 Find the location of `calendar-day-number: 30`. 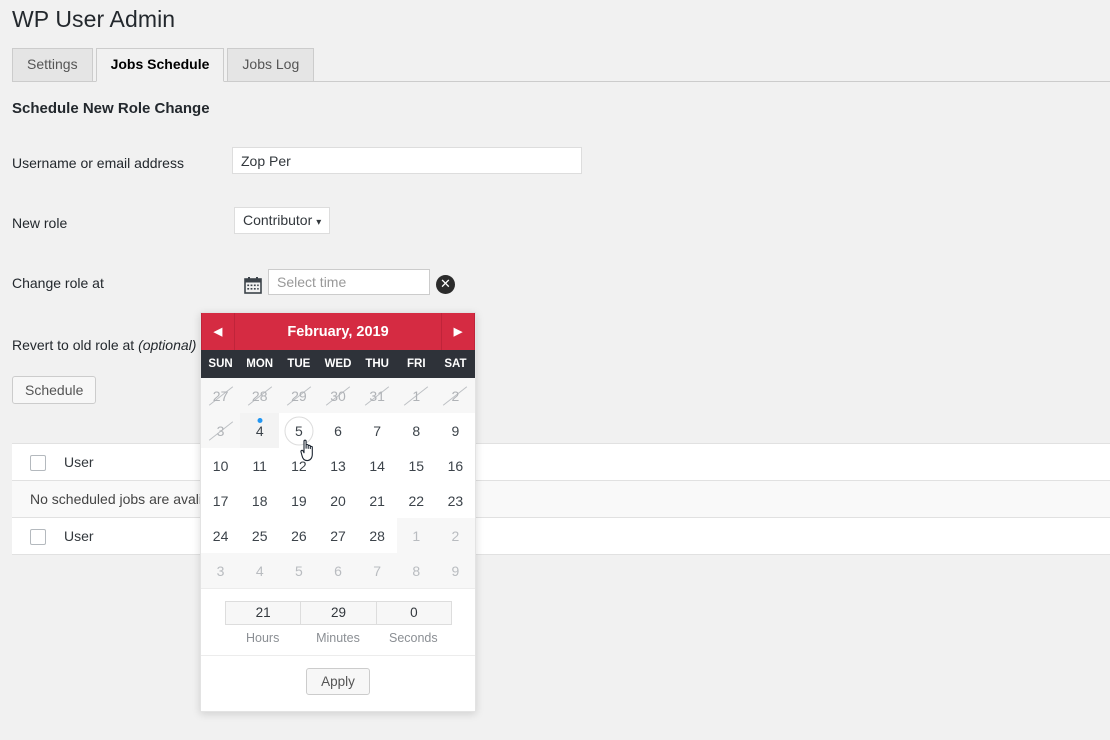

calendar-day-number: 30 is located at coordinates (338, 395).